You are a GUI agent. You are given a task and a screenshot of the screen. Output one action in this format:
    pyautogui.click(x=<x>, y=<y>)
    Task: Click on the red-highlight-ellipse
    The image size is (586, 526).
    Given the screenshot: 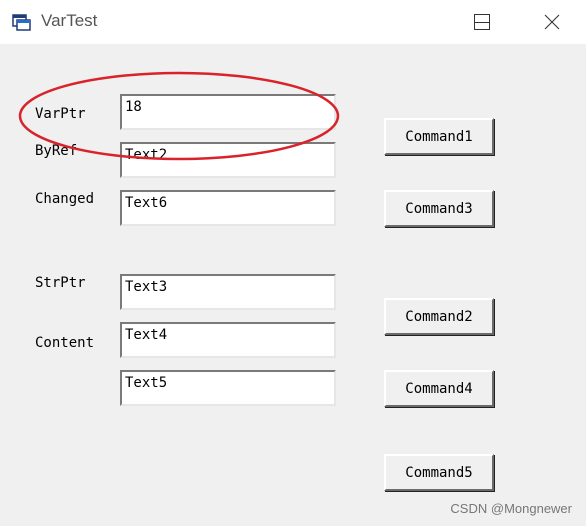 What is the action you would take?
    pyautogui.click(x=179, y=116)
    